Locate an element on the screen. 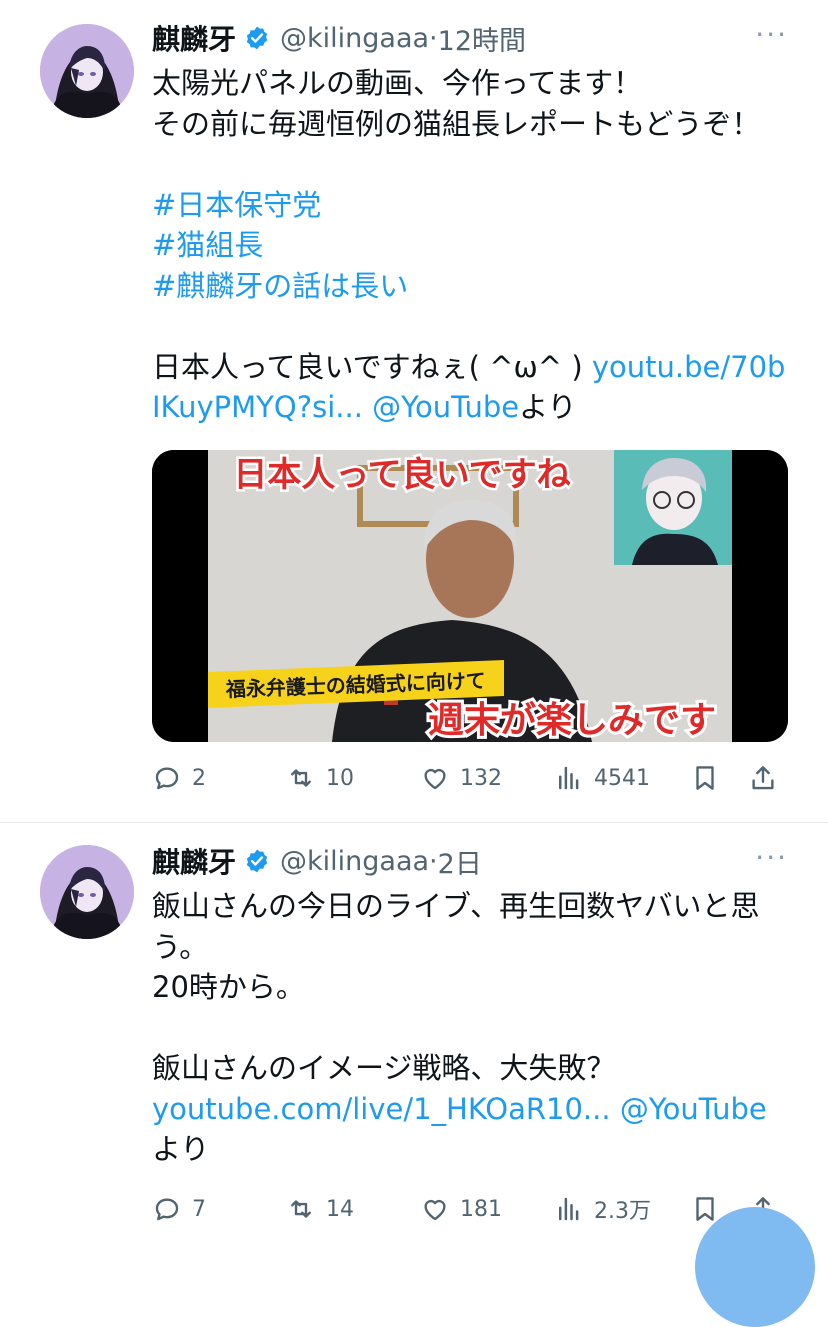 This screenshot has height=1327, width=828. views-button: 4541 is located at coordinates (602, 778).